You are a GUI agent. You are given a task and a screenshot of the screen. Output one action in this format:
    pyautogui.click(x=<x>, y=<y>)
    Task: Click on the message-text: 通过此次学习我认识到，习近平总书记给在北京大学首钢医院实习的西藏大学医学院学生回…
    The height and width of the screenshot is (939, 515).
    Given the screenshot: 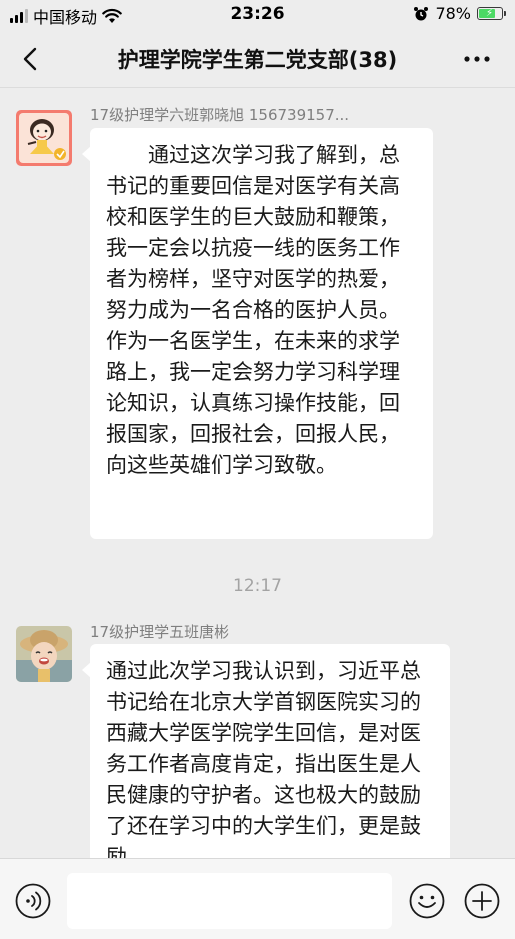 What is the action you would take?
    pyautogui.click(x=263, y=764)
    